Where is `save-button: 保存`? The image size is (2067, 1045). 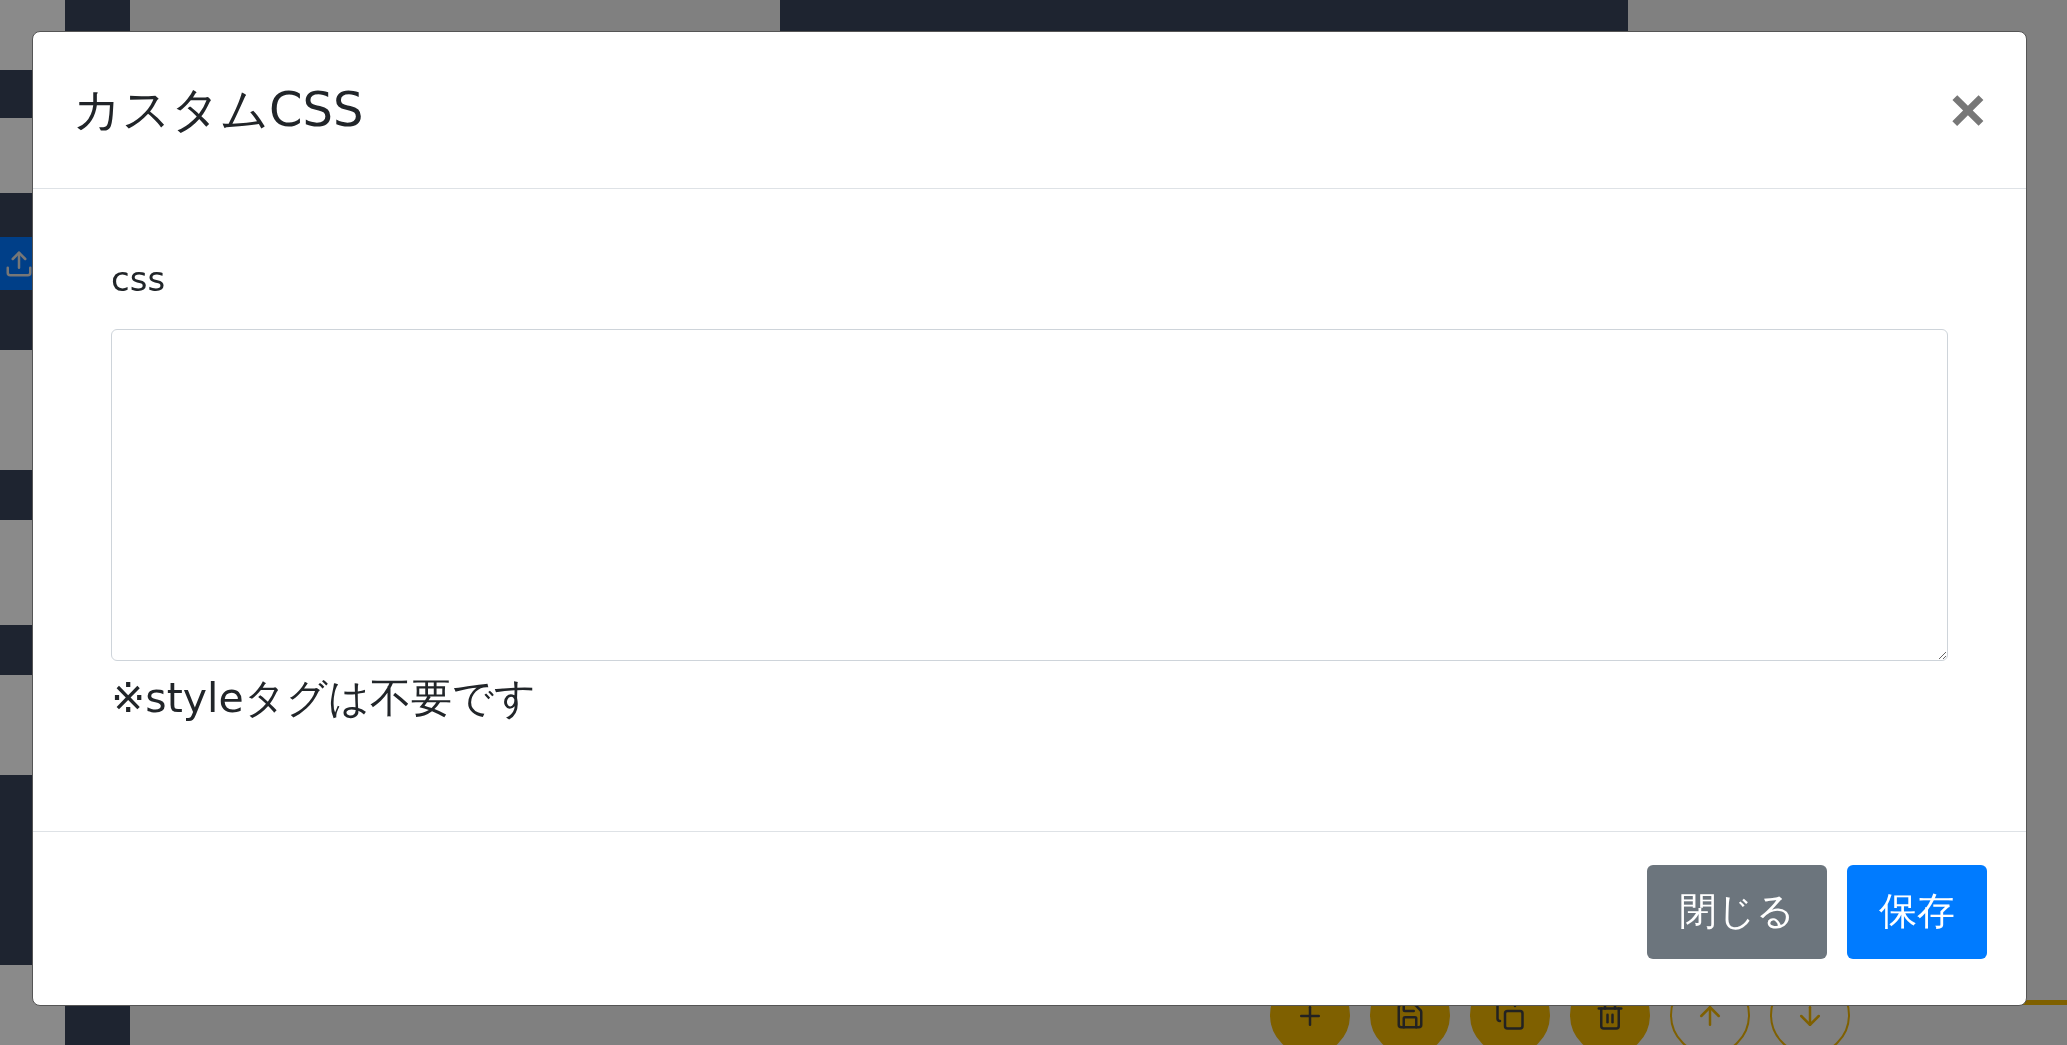 save-button: 保存 is located at coordinates (1917, 911).